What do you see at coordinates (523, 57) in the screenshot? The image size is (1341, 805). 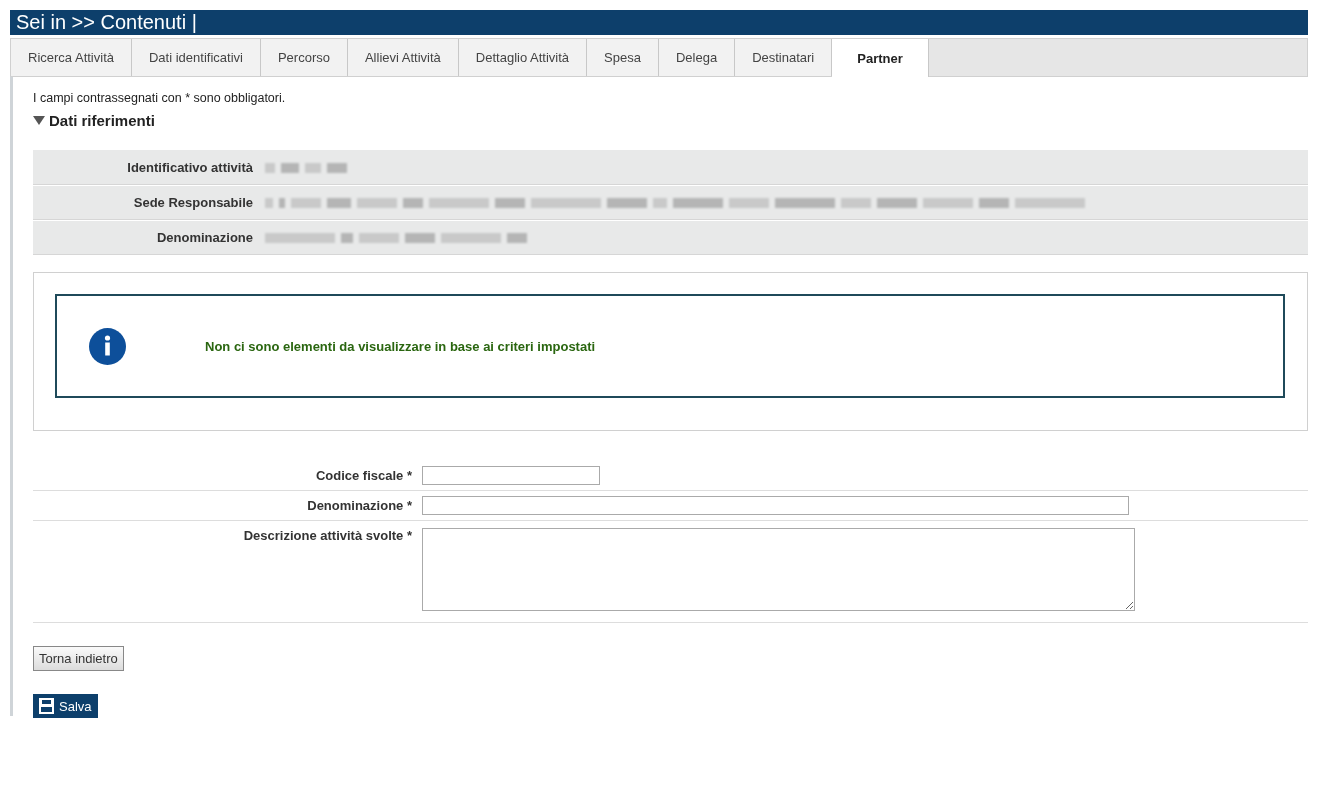 I see `tab: Dettaglio Attività` at bounding box center [523, 57].